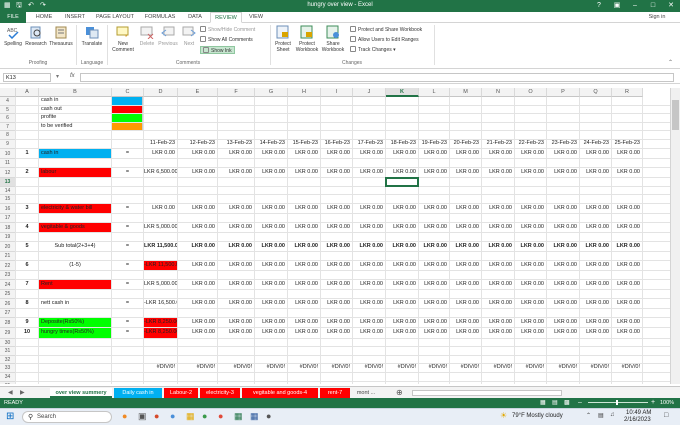 The width and height of the screenshot is (680, 425). I want to click on date-header: 24-Feb-23, so click(595, 144).